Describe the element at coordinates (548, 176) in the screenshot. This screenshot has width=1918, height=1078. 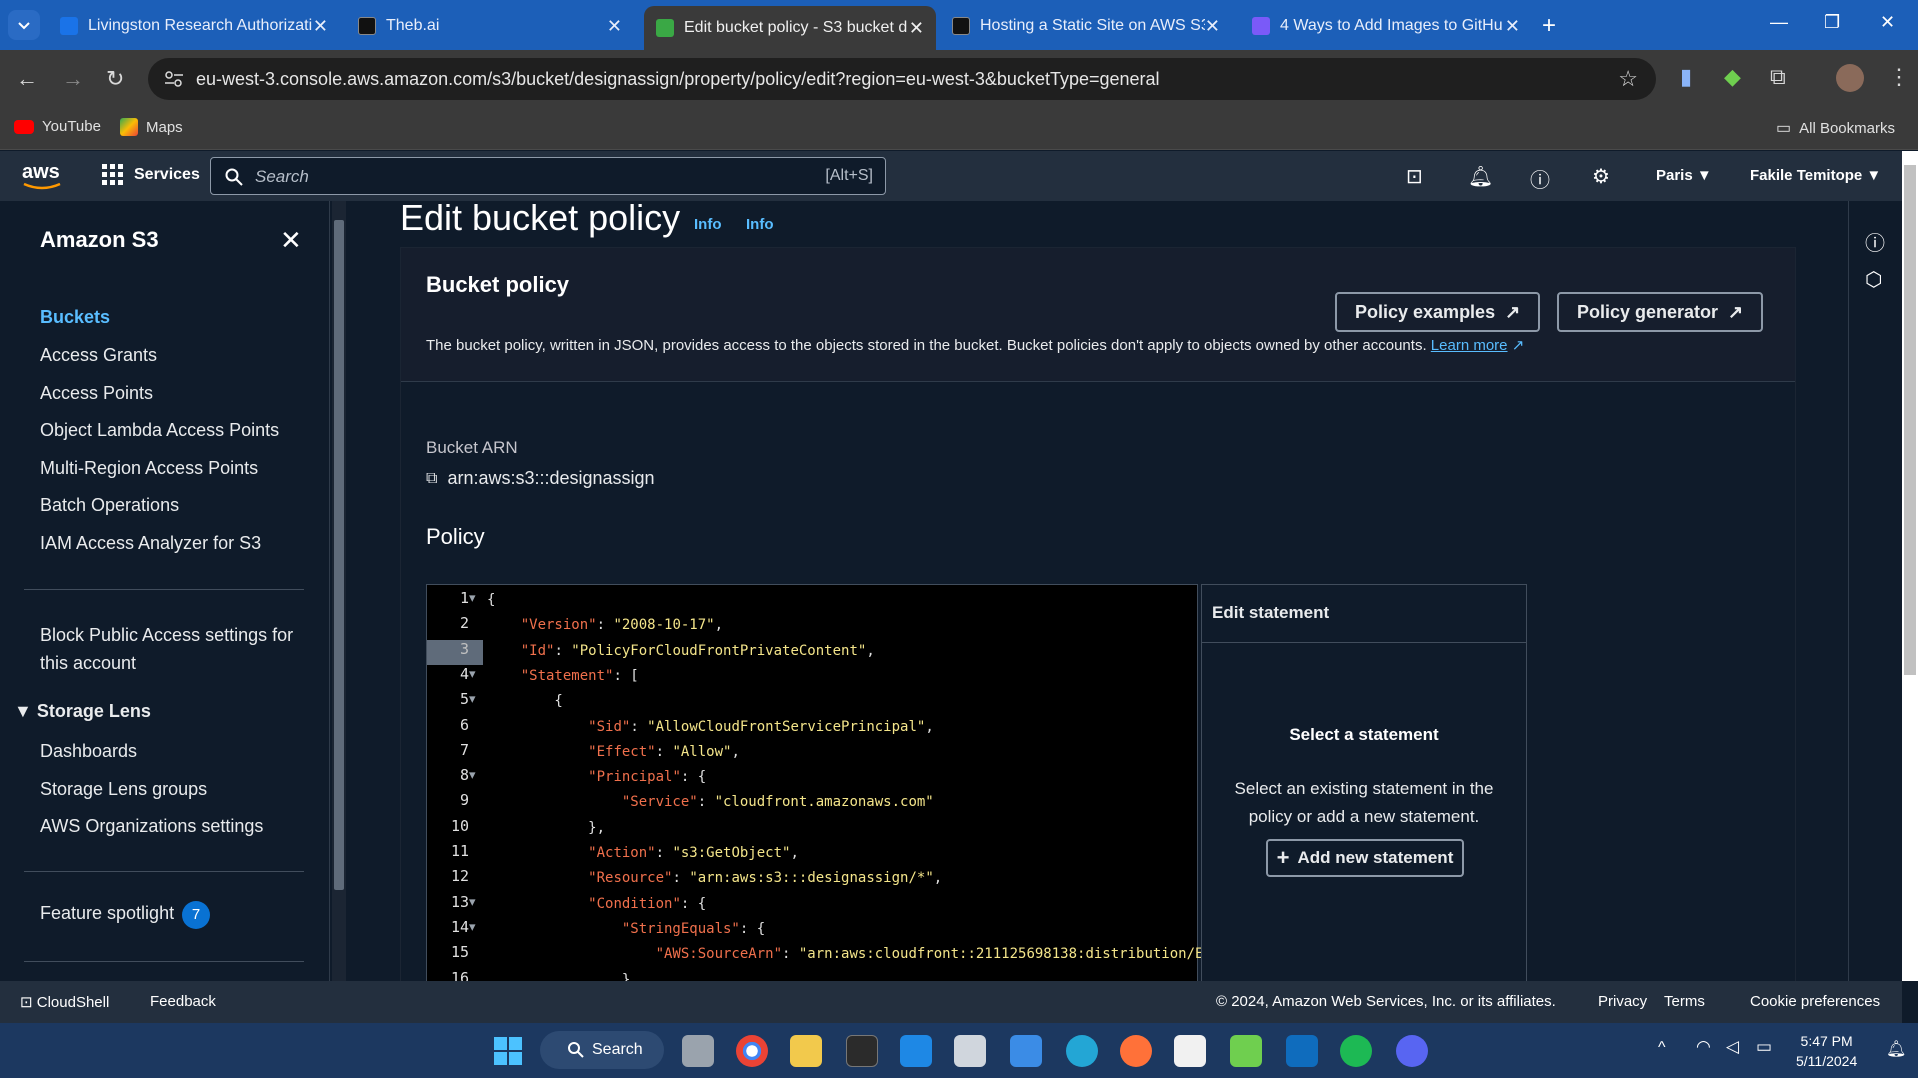
I see `aws-search-input: Search [Alt+S]` at that location.